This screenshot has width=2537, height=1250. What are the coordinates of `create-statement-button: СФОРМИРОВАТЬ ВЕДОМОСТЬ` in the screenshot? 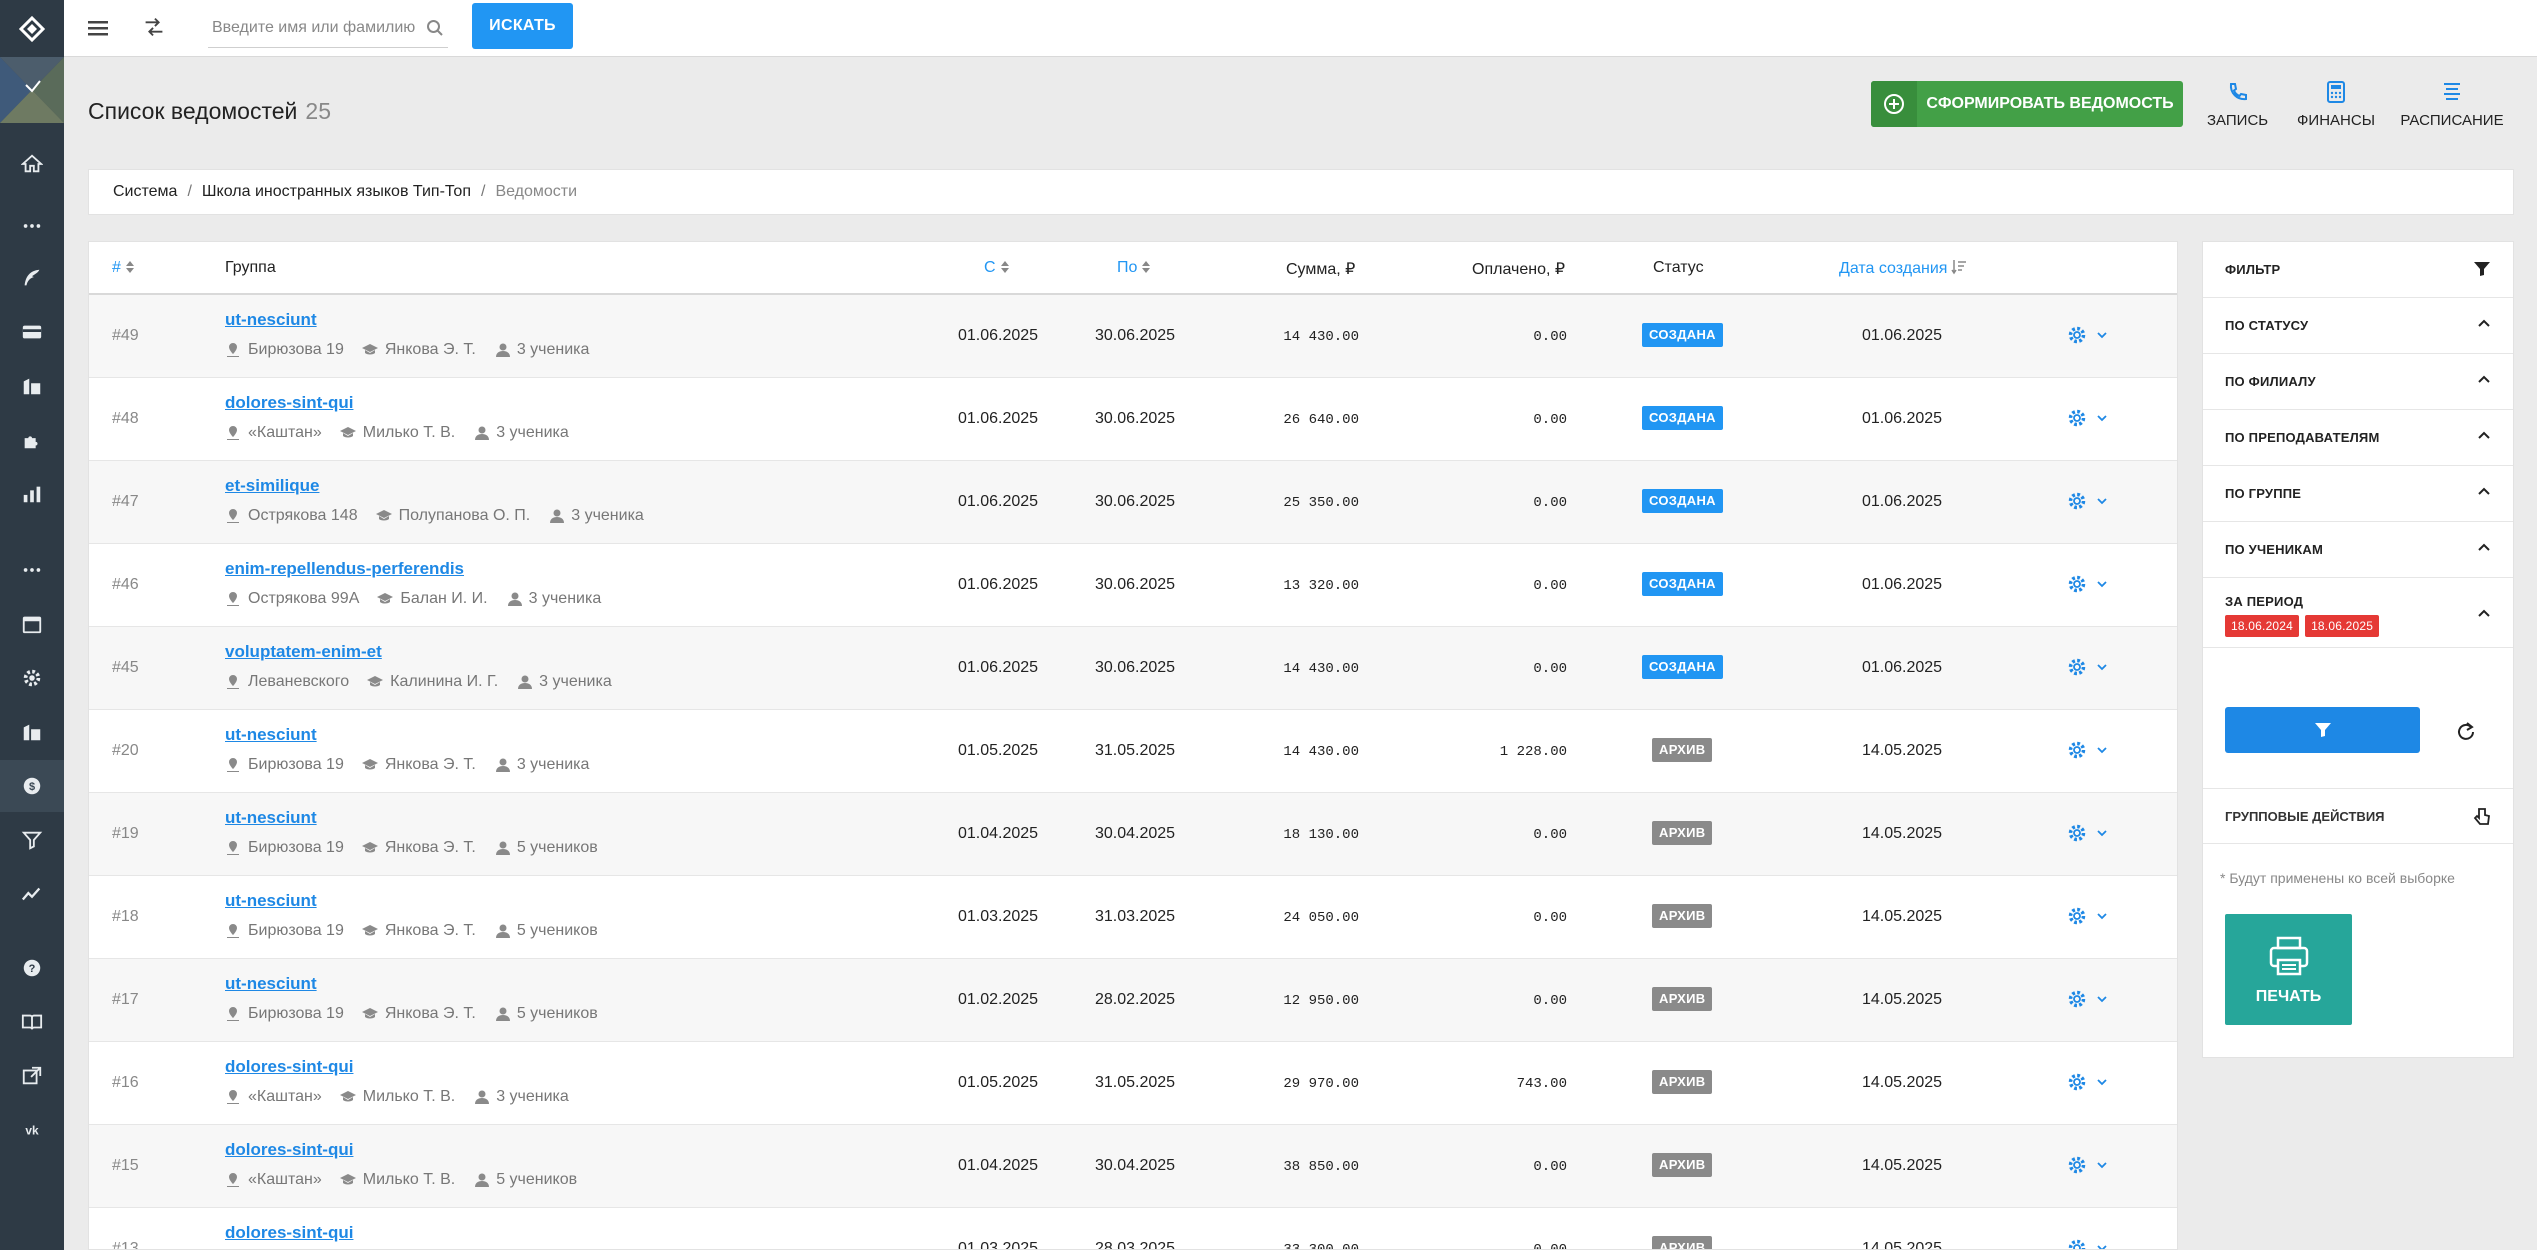 It's located at (2027, 104).